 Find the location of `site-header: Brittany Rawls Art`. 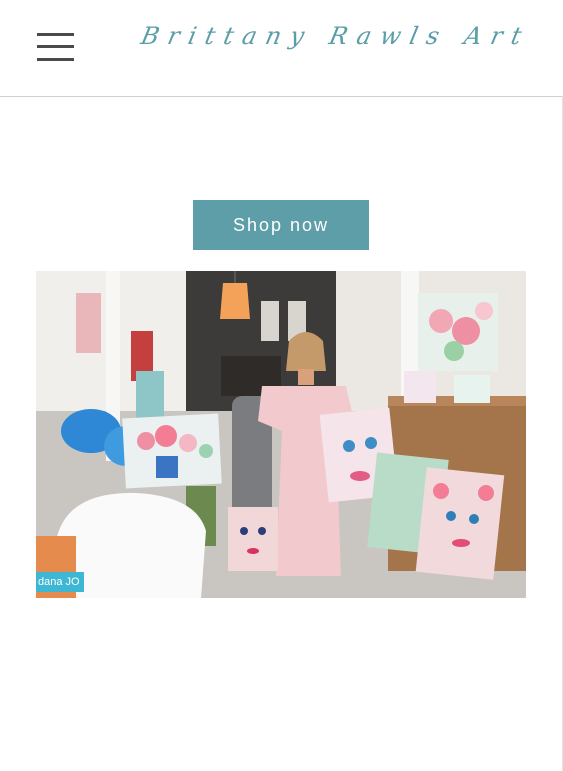

site-header: Brittany Rawls Art is located at coordinates (281, 48).